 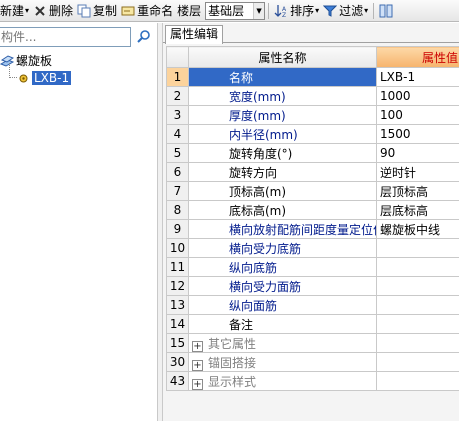 What do you see at coordinates (282, 362) in the screenshot?
I see `property-name-cell: + 锚固搭接` at bounding box center [282, 362].